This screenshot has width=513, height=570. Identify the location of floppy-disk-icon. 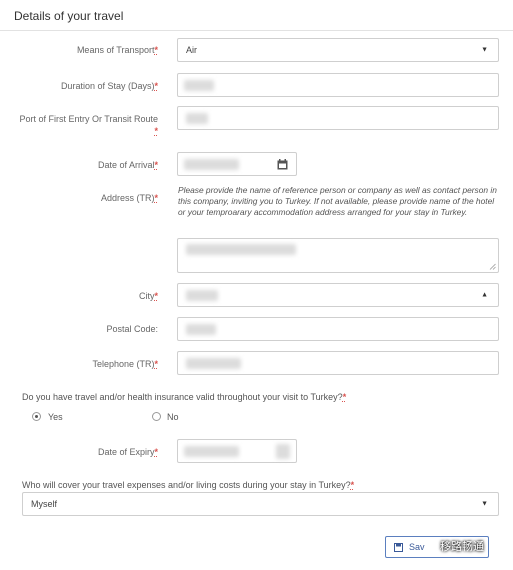
(398, 547).